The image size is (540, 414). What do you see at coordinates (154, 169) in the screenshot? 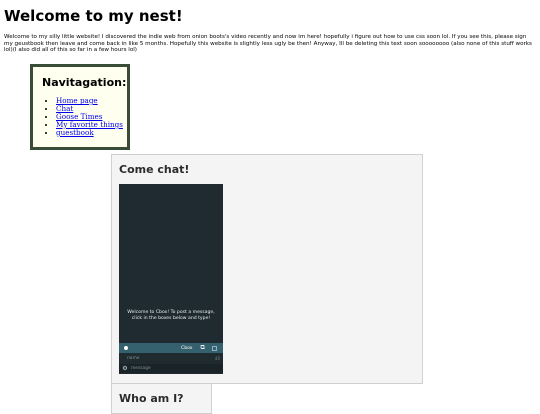
I see `chat-title: Come chat!` at bounding box center [154, 169].